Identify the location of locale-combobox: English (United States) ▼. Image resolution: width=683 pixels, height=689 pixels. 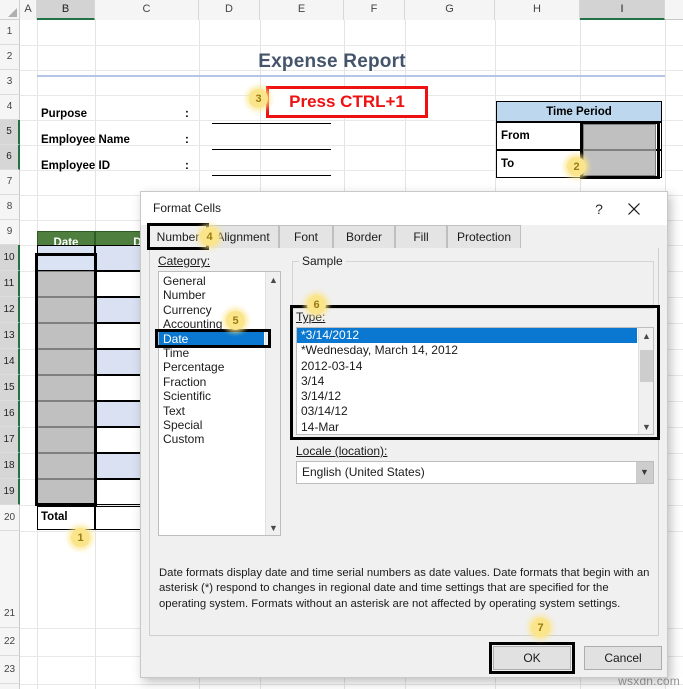
(475, 472).